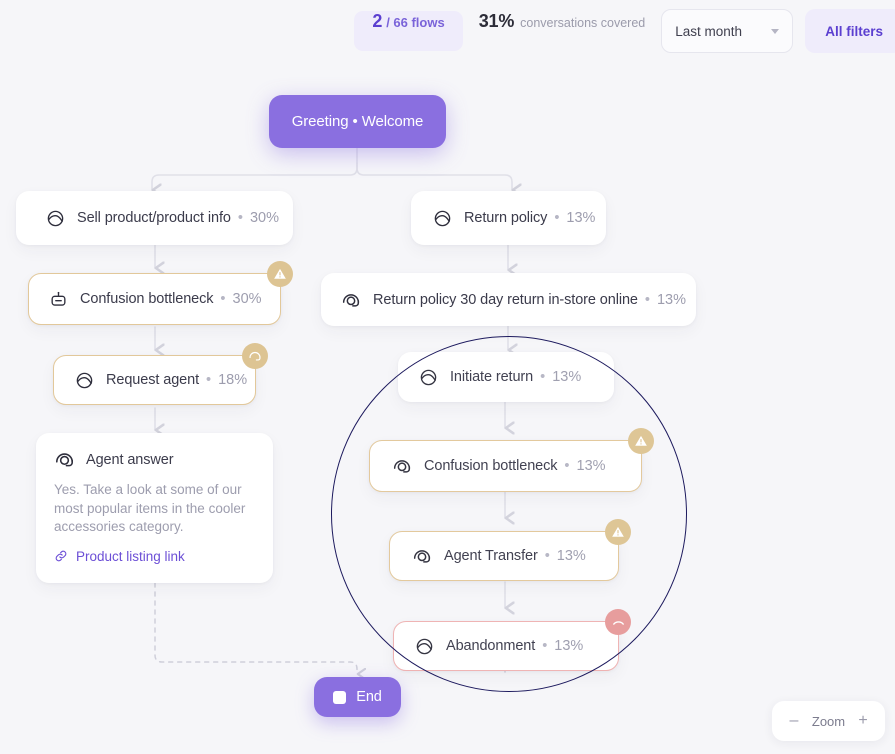 This screenshot has width=895, height=754. Describe the element at coordinates (340, 697) in the screenshot. I see `stop-square-icon` at that location.